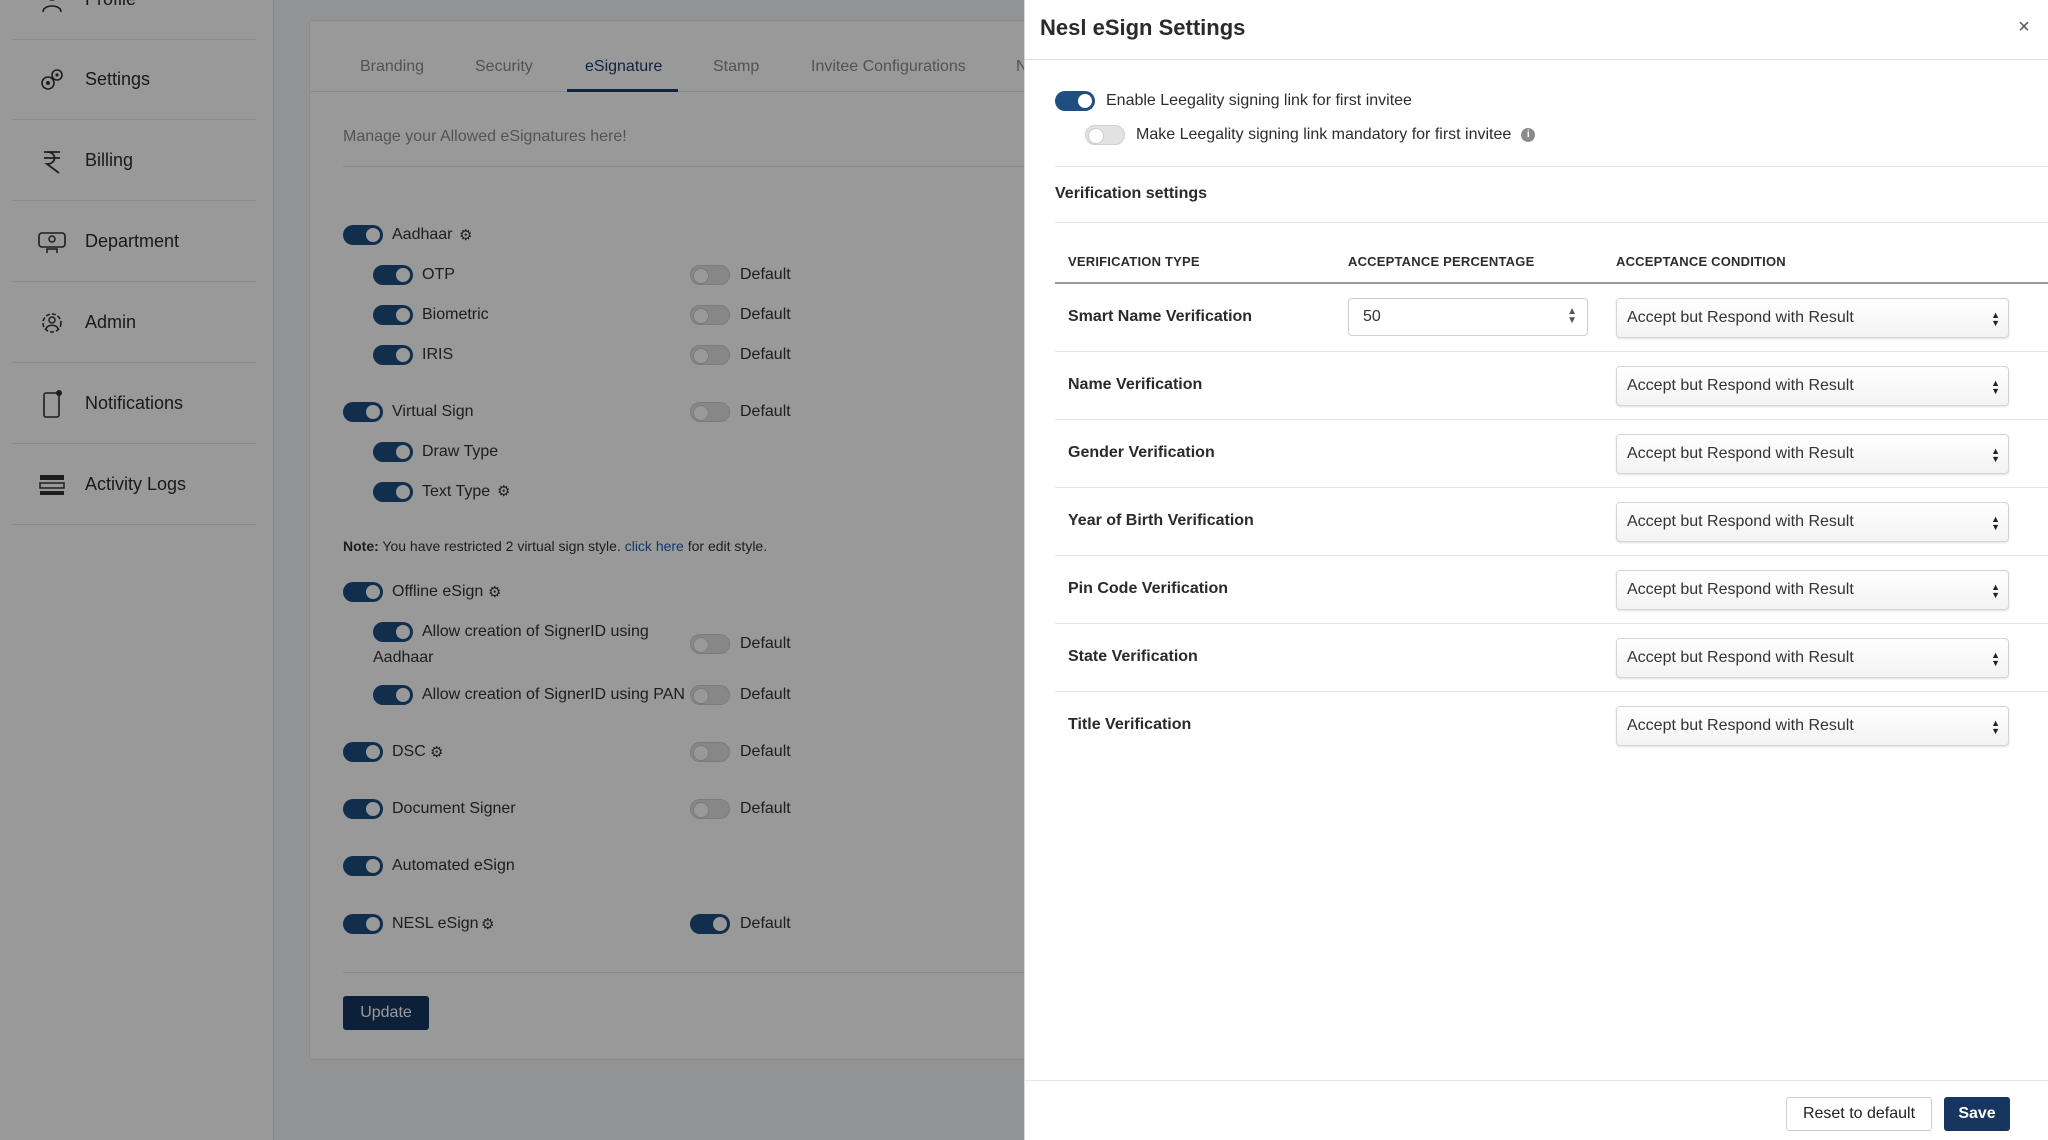 This screenshot has height=1140, width=2048. Describe the element at coordinates (1141, 452) in the screenshot. I see `verification-type: Gender Verification` at that location.